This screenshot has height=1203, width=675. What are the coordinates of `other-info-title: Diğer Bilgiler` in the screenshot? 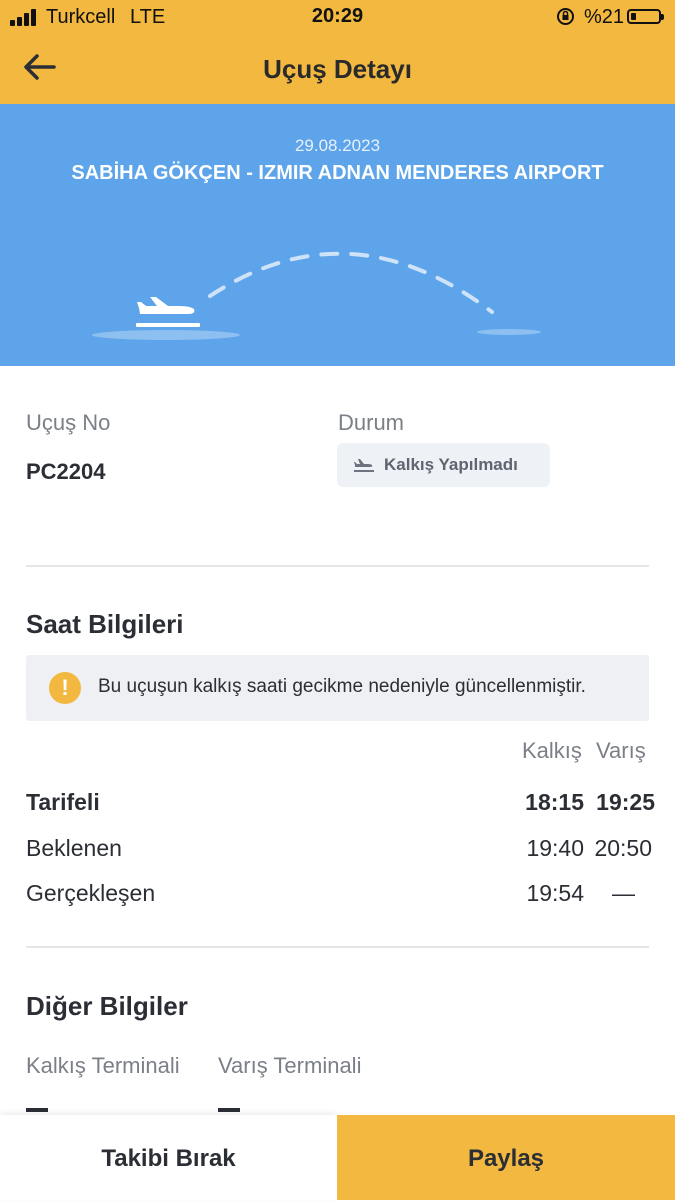 It's located at (107, 1006).